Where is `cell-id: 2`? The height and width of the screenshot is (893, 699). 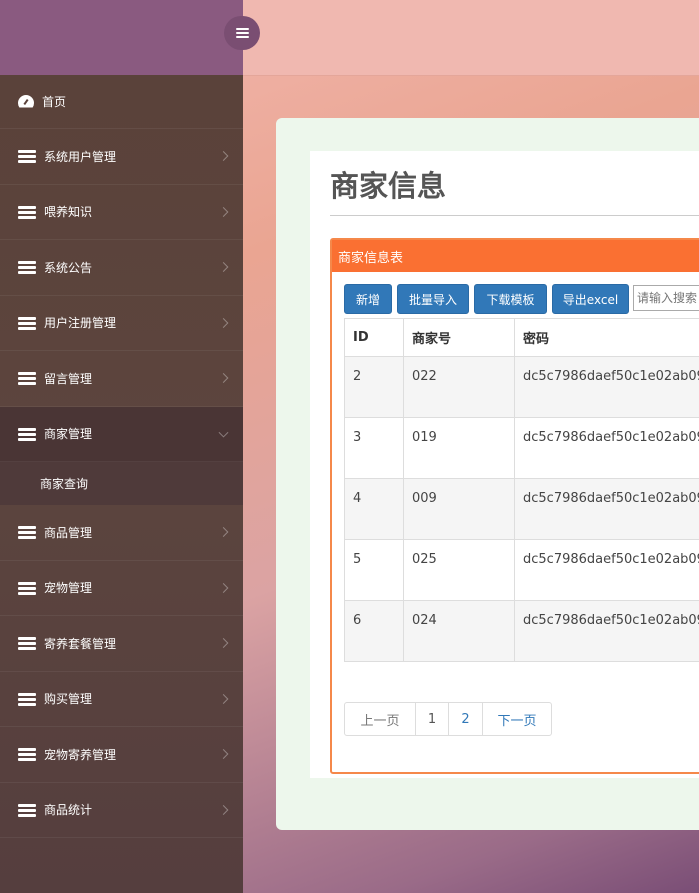
cell-id: 2 is located at coordinates (374, 387).